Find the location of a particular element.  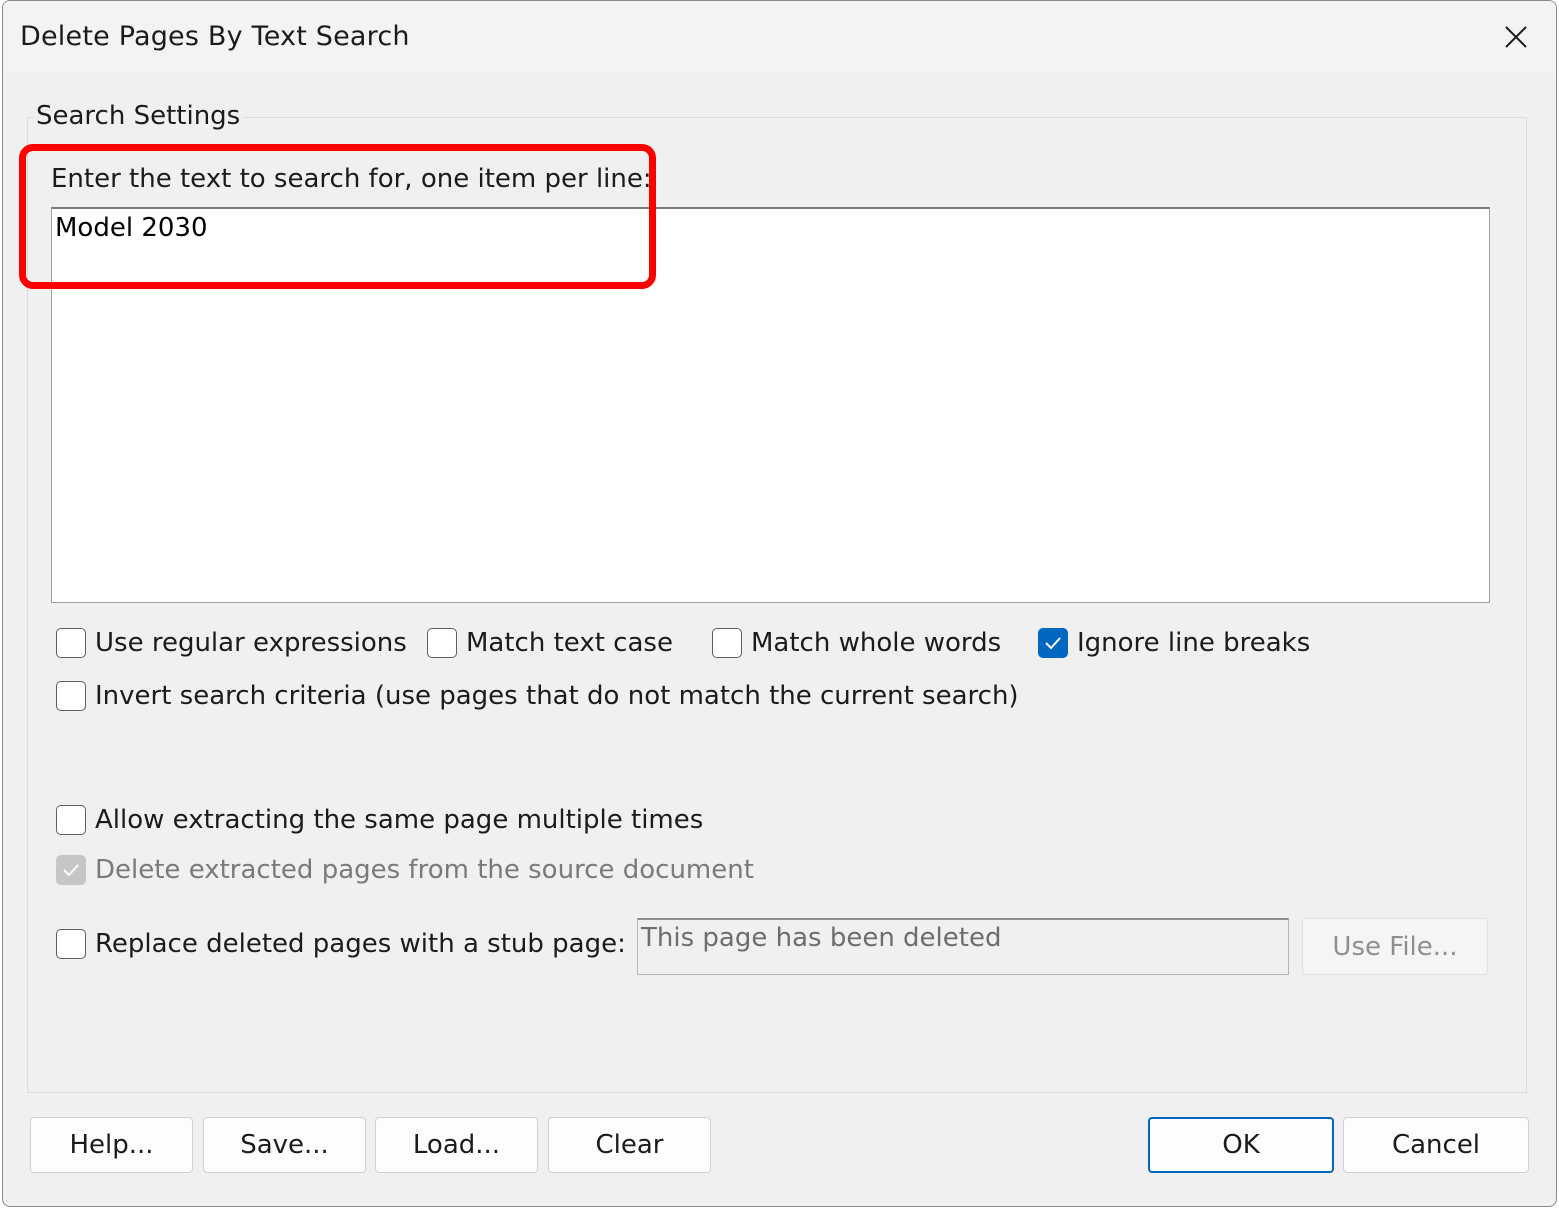

replace-stub-checkbox: Replace deleted pages with a stub page: is located at coordinates (341, 944).